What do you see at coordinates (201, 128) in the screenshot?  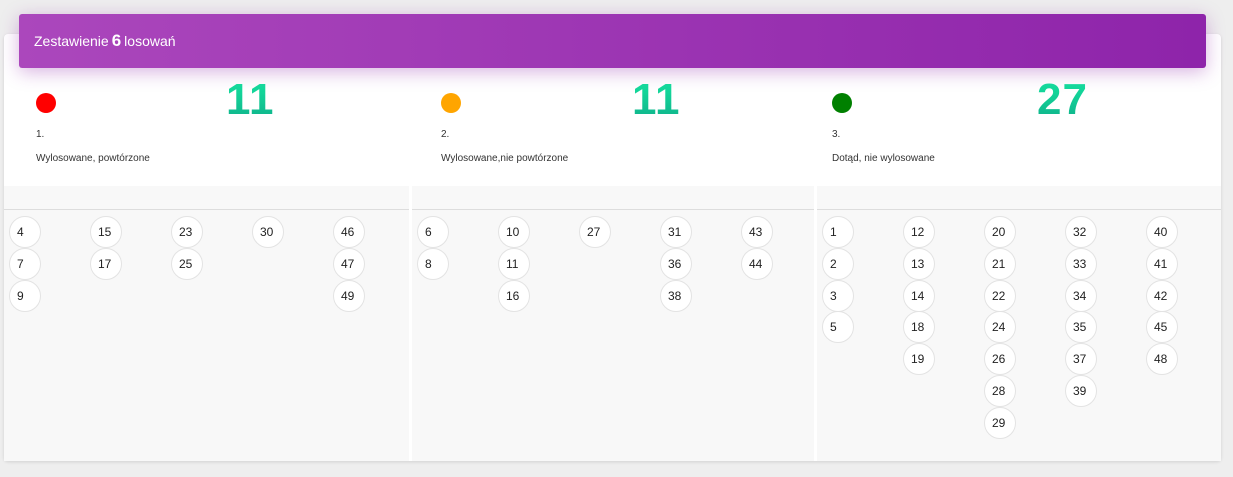 I see `stat-drawn-repeated: 11 1. Wylosowane, powtórzone` at bounding box center [201, 128].